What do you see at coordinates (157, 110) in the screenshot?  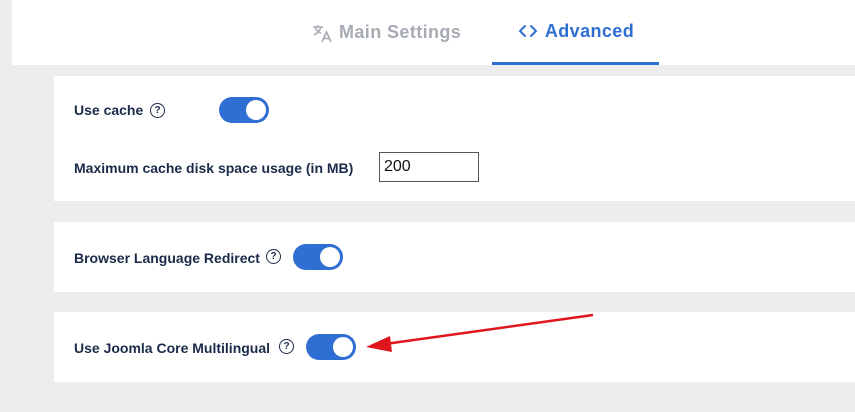 I see `use-cache-help-icon: ?` at bounding box center [157, 110].